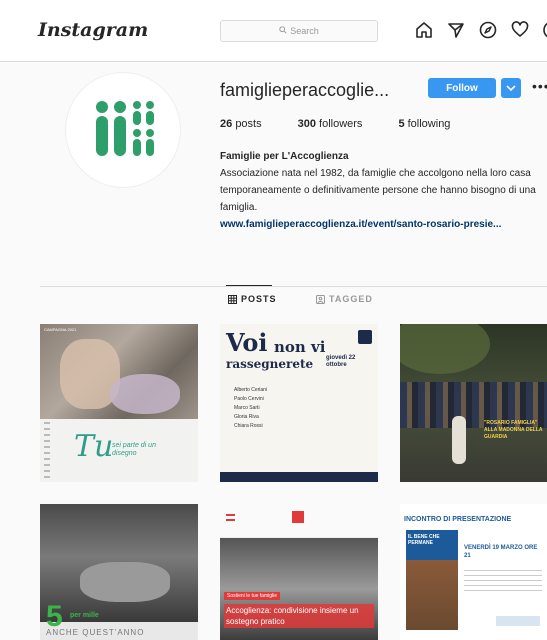 This screenshot has width=547, height=640. Describe the element at coordinates (424, 540) in the screenshot. I see `book-title: IL BENE CHE PERMANE` at that location.